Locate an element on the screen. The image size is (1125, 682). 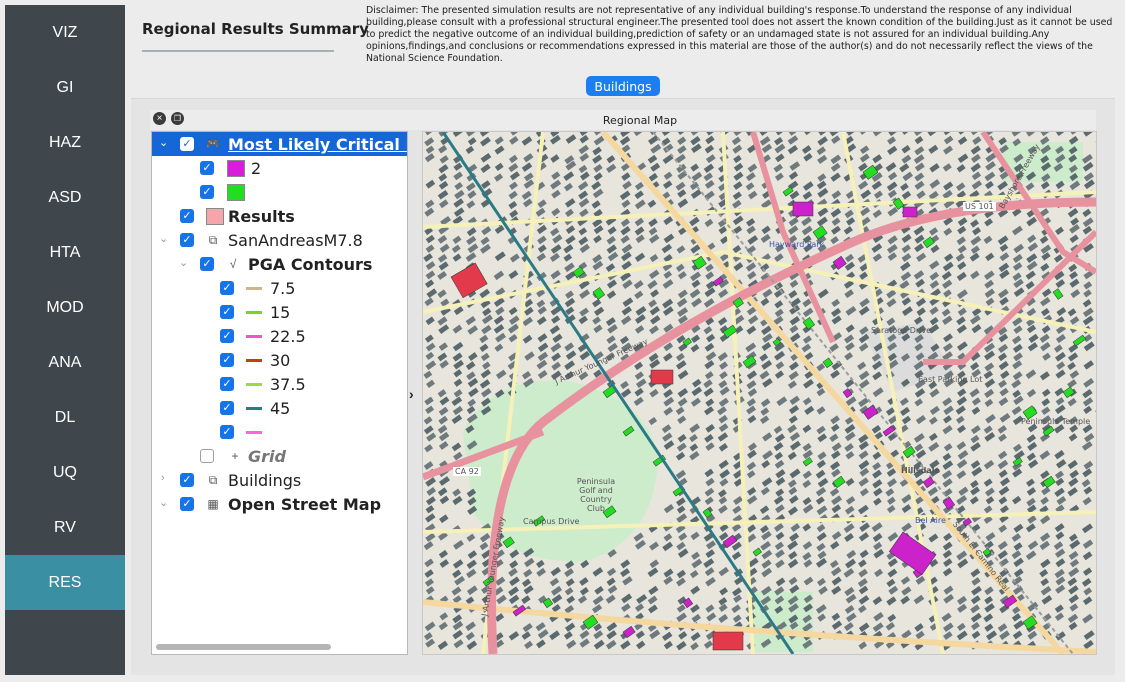
layer-visibility-checkbox is located at coordinates (207, 456).